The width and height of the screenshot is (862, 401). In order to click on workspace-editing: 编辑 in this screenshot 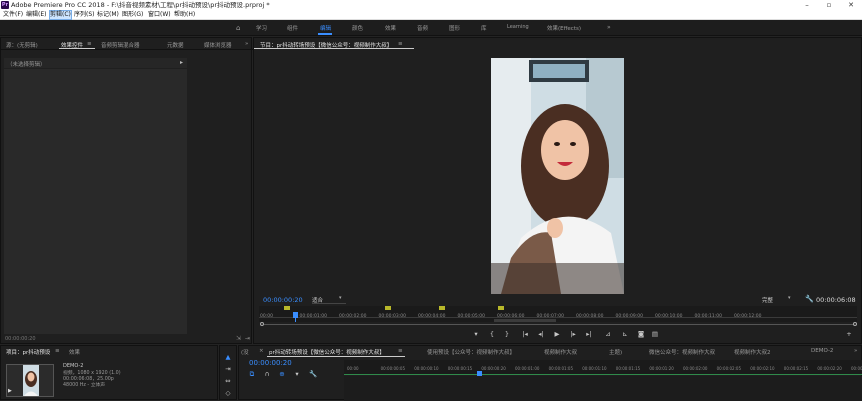, I will do `click(325, 28)`.